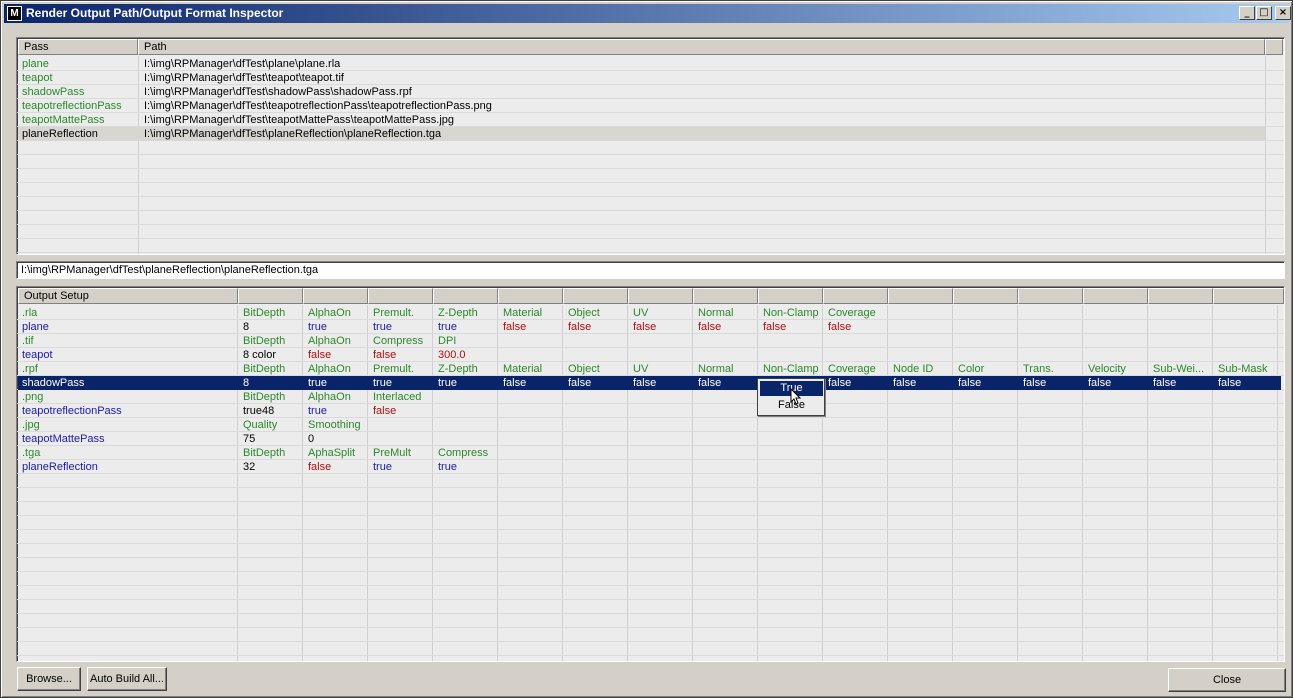 Image resolution: width=1293 pixels, height=698 pixels. What do you see at coordinates (249, 439) in the screenshot?
I see `setting-value: 75` at bounding box center [249, 439].